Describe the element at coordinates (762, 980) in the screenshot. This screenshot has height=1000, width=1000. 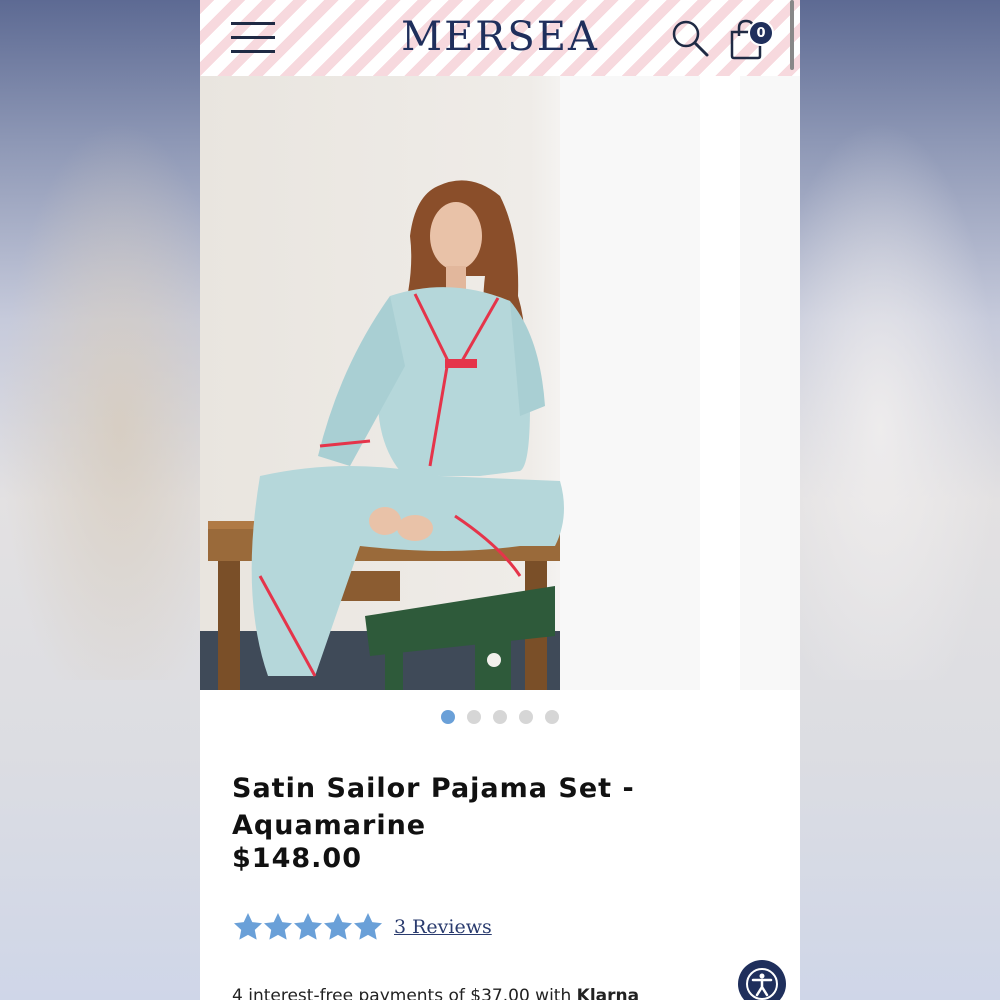
I see `accessibility-icon` at that location.